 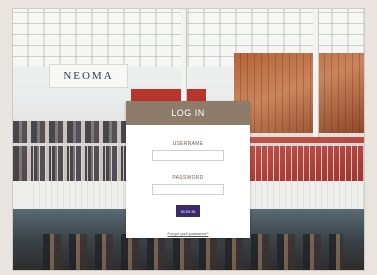 What do you see at coordinates (188, 233) in the screenshot?
I see `forgot-password-link: Forgot your password?` at bounding box center [188, 233].